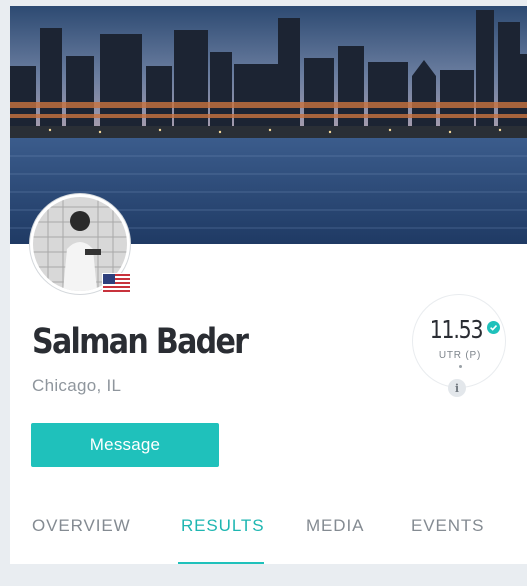 This screenshot has width=527, height=586. I want to click on info-icon: i, so click(457, 388).